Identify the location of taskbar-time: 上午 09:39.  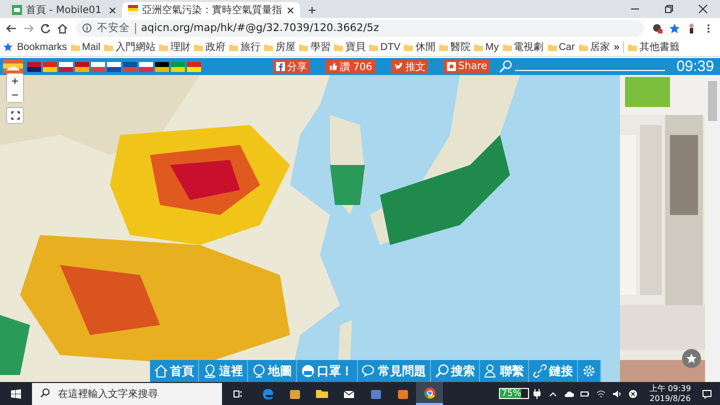
(670, 389).